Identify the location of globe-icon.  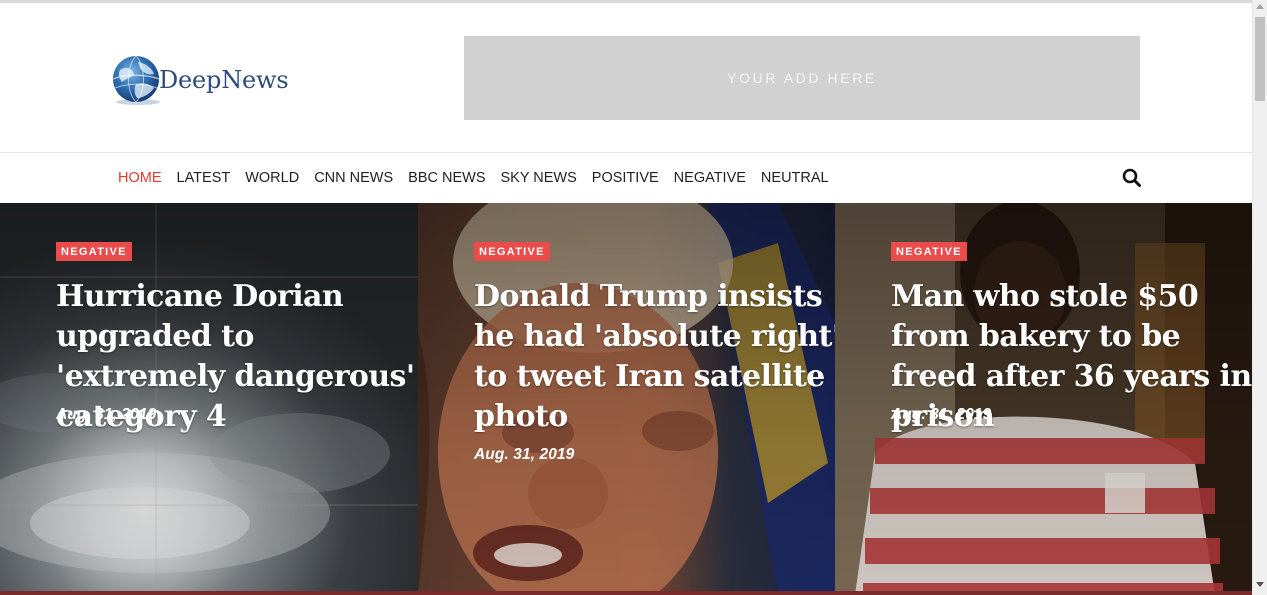
(136, 80).